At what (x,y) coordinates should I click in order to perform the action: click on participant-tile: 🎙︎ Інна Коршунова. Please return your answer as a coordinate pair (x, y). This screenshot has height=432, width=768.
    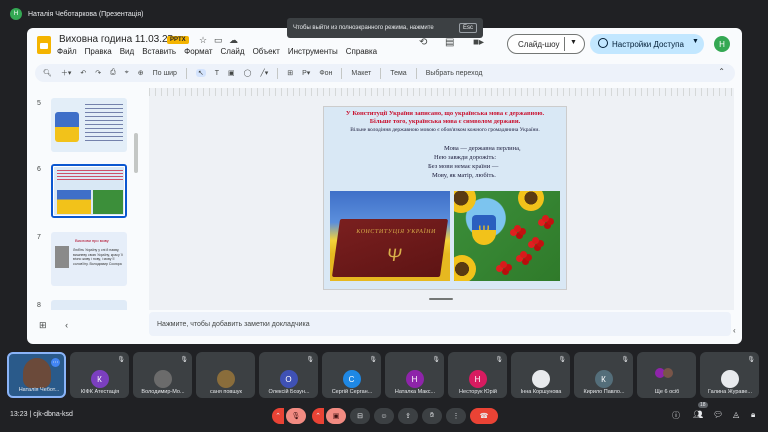
    Looking at the image, I should click on (540, 375).